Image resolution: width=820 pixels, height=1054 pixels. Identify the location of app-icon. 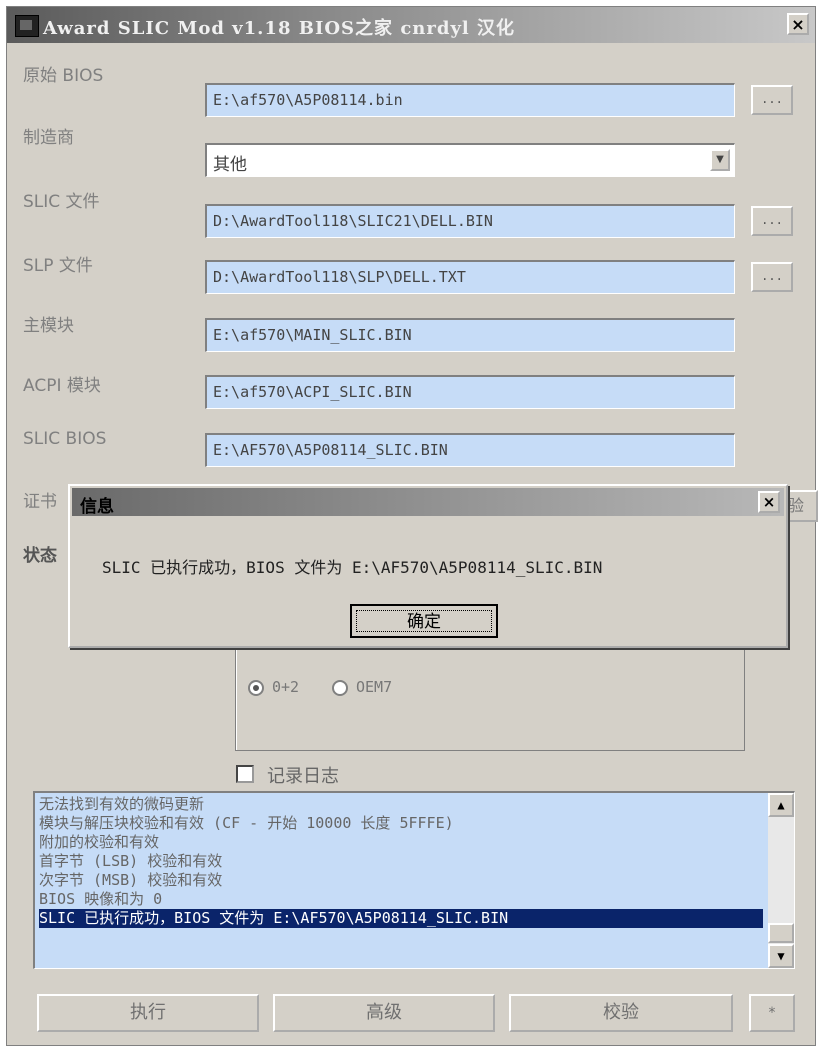
(27, 26).